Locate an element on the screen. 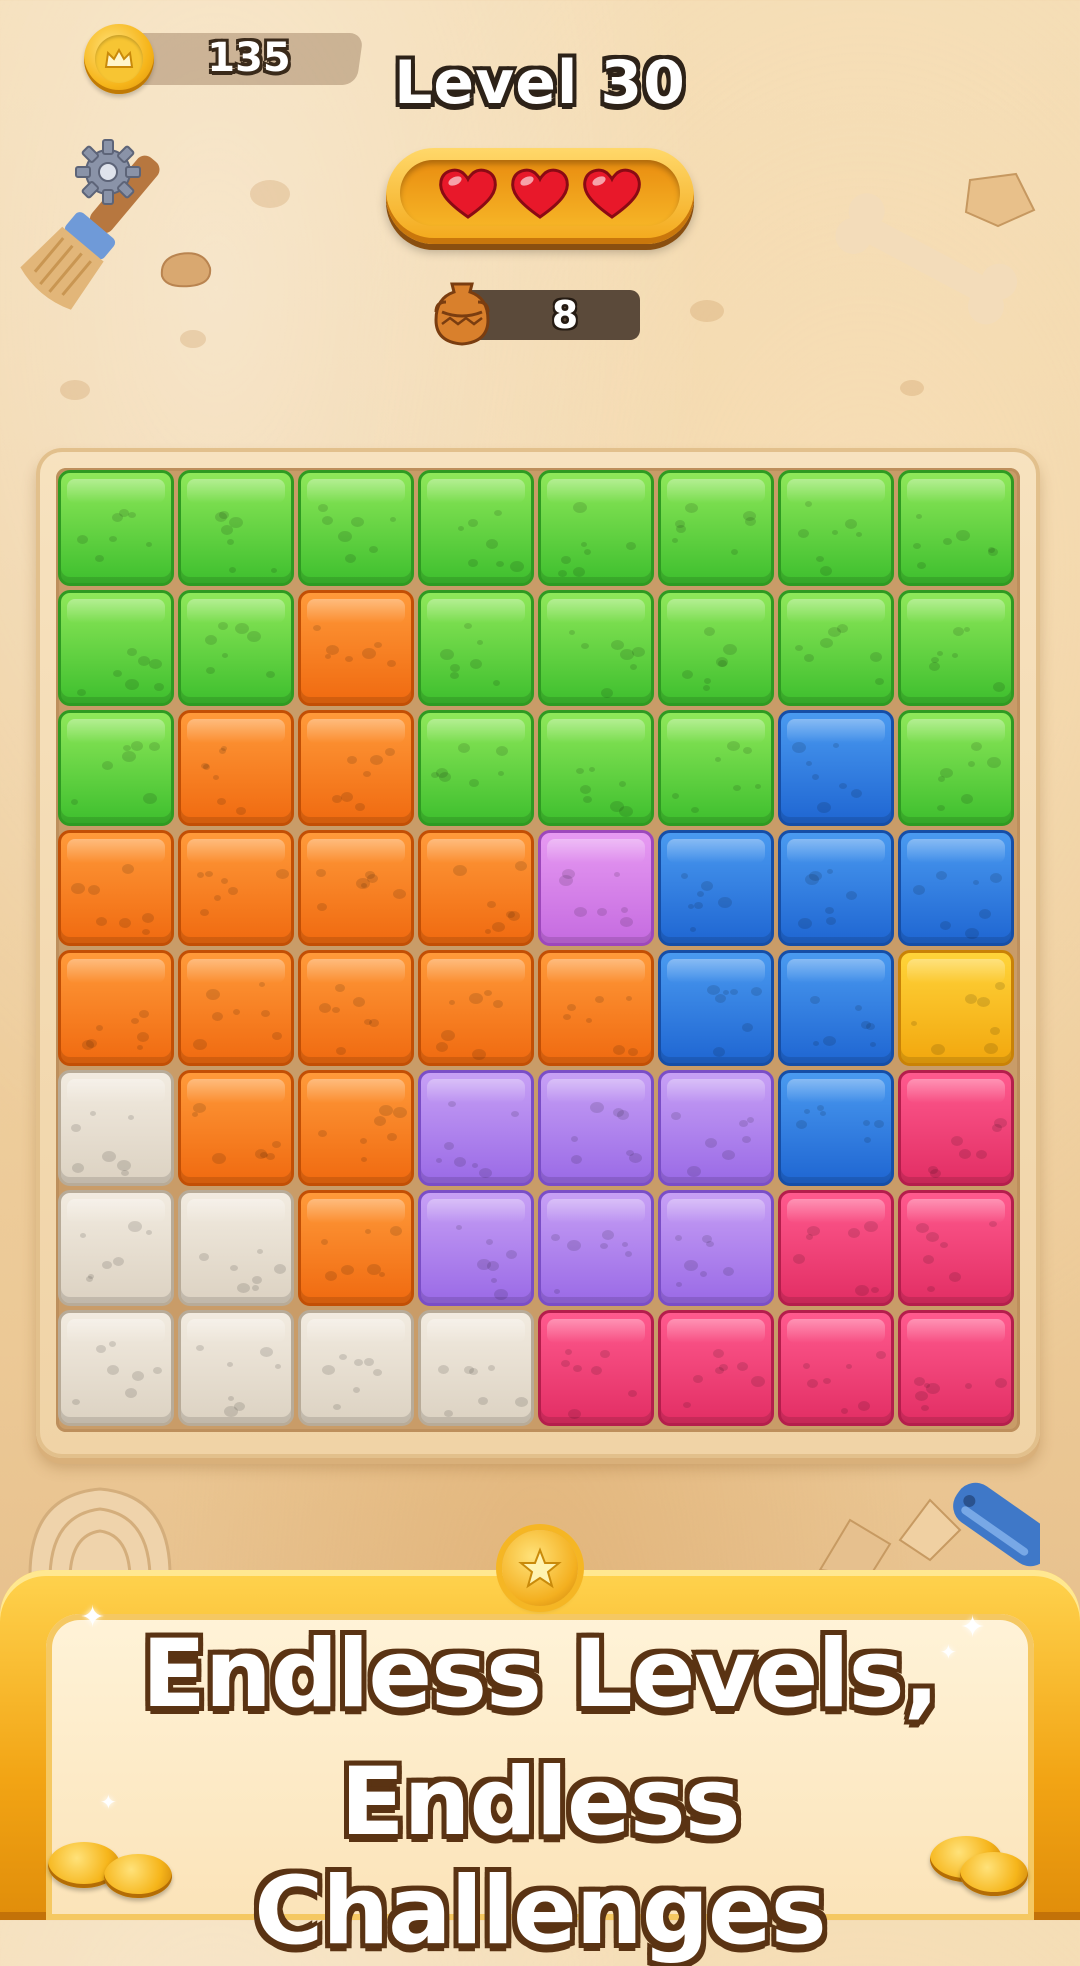  coin-counter: 135 is located at coordinates (224, 59).